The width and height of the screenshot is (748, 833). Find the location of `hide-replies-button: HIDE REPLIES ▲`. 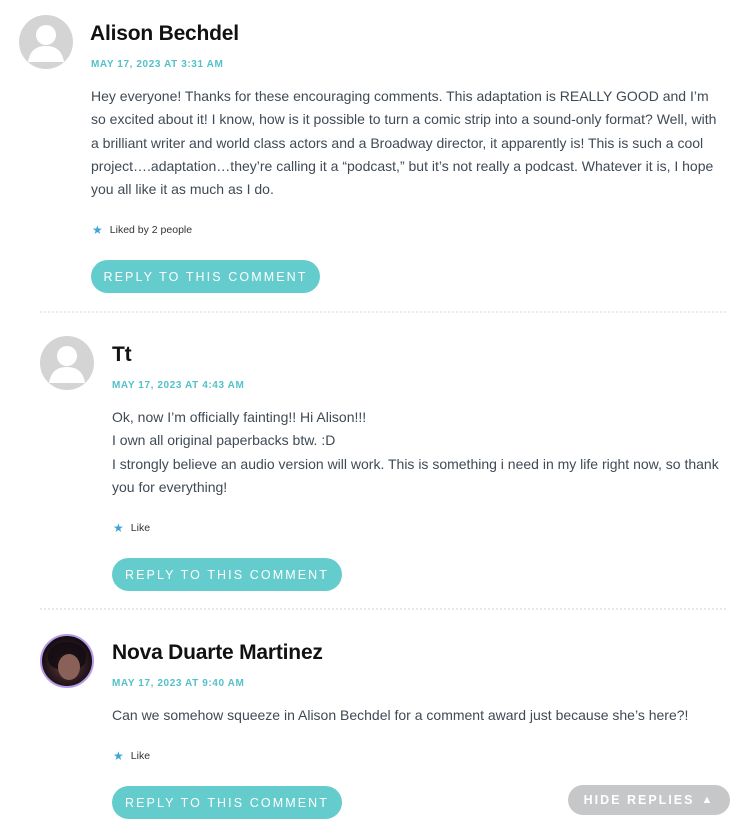

hide-replies-button: HIDE REPLIES ▲ is located at coordinates (649, 800).